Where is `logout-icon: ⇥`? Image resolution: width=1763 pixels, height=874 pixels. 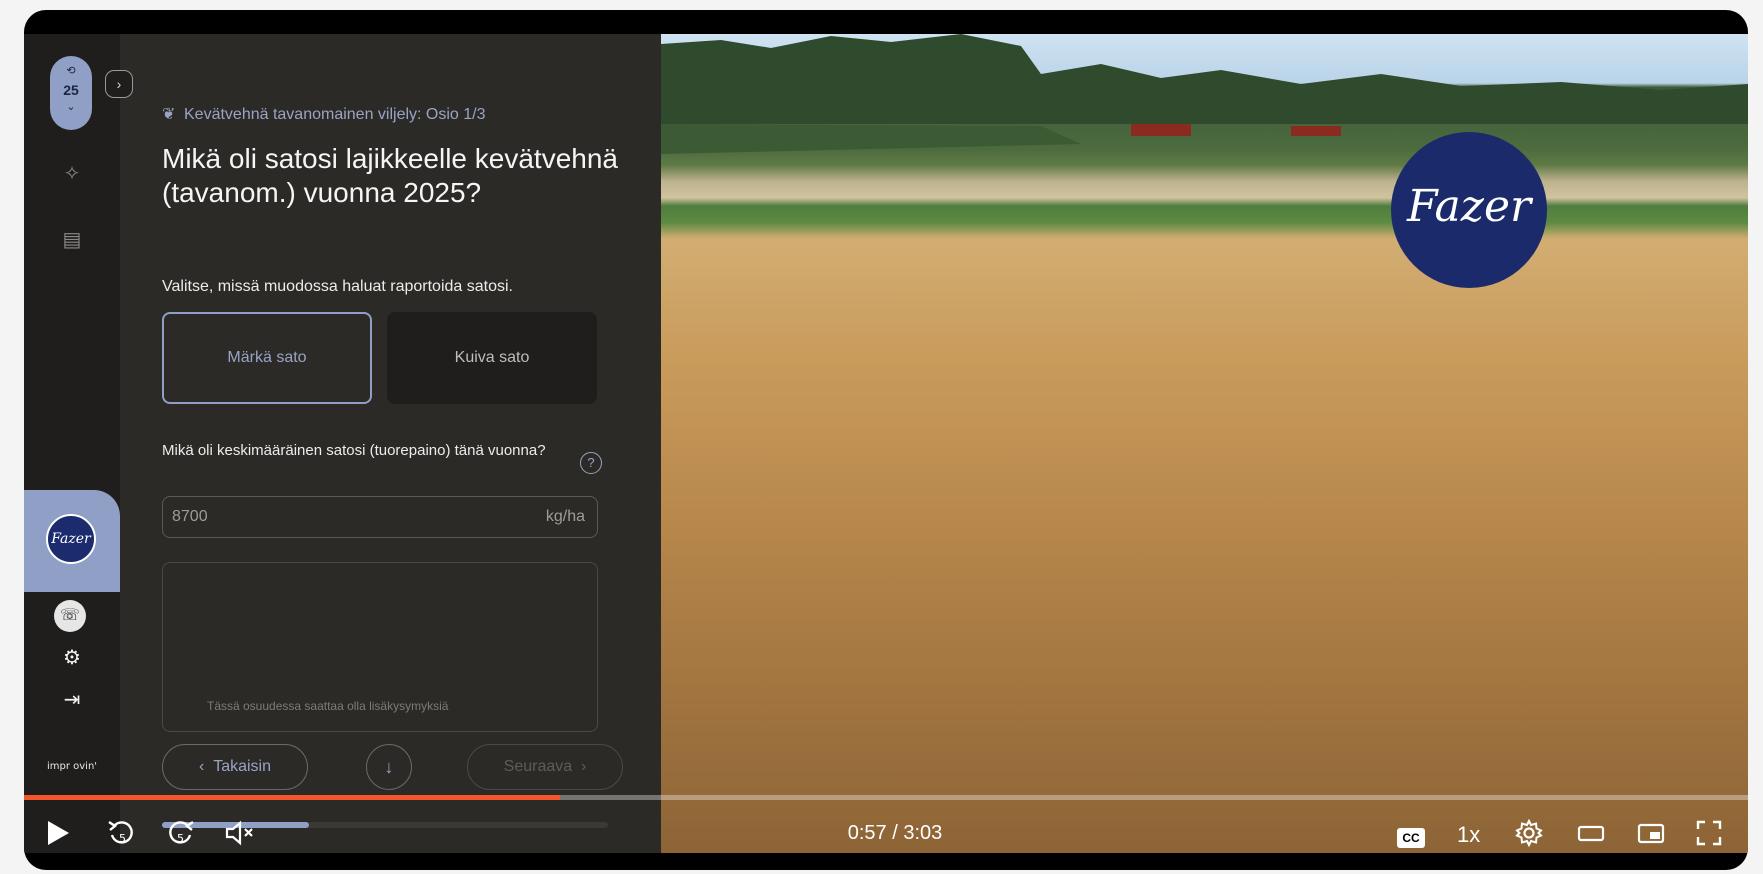 logout-icon: ⇥ is located at coordinates (72, 700).